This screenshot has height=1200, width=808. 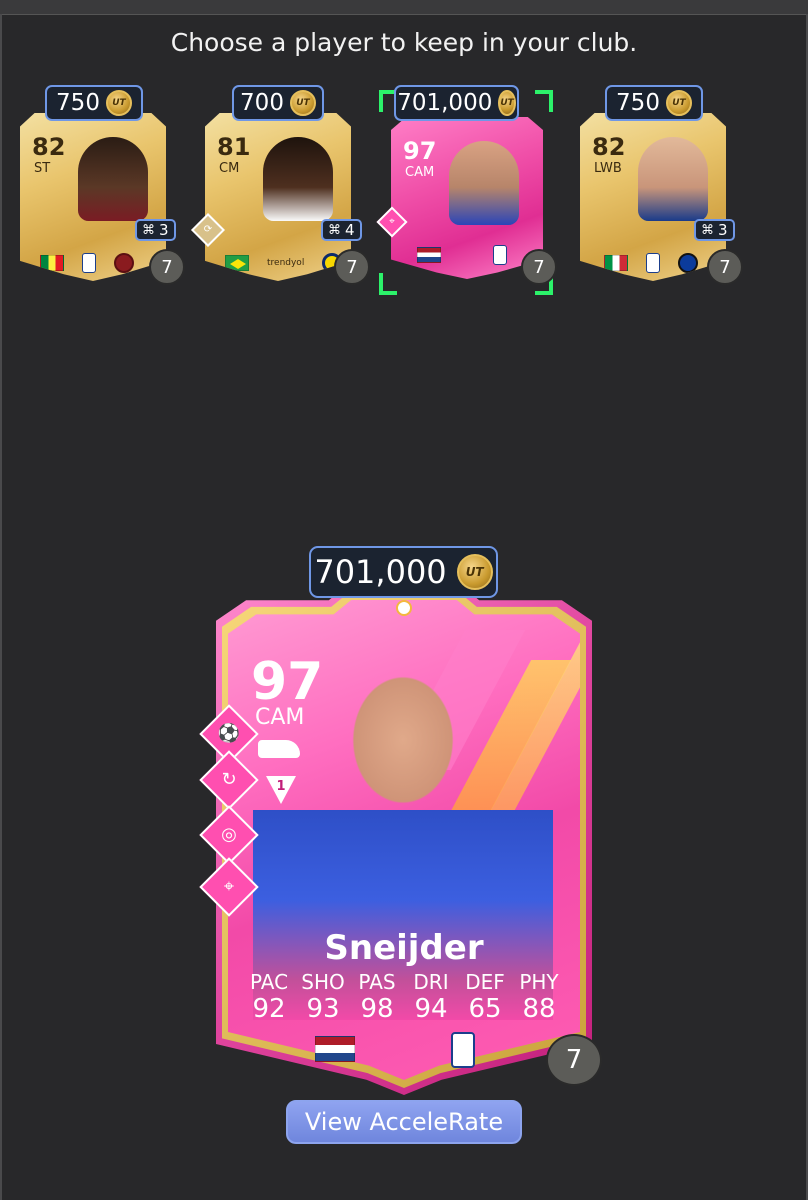 I want to click on price-value: 701,000, so click(x=445, y=103).